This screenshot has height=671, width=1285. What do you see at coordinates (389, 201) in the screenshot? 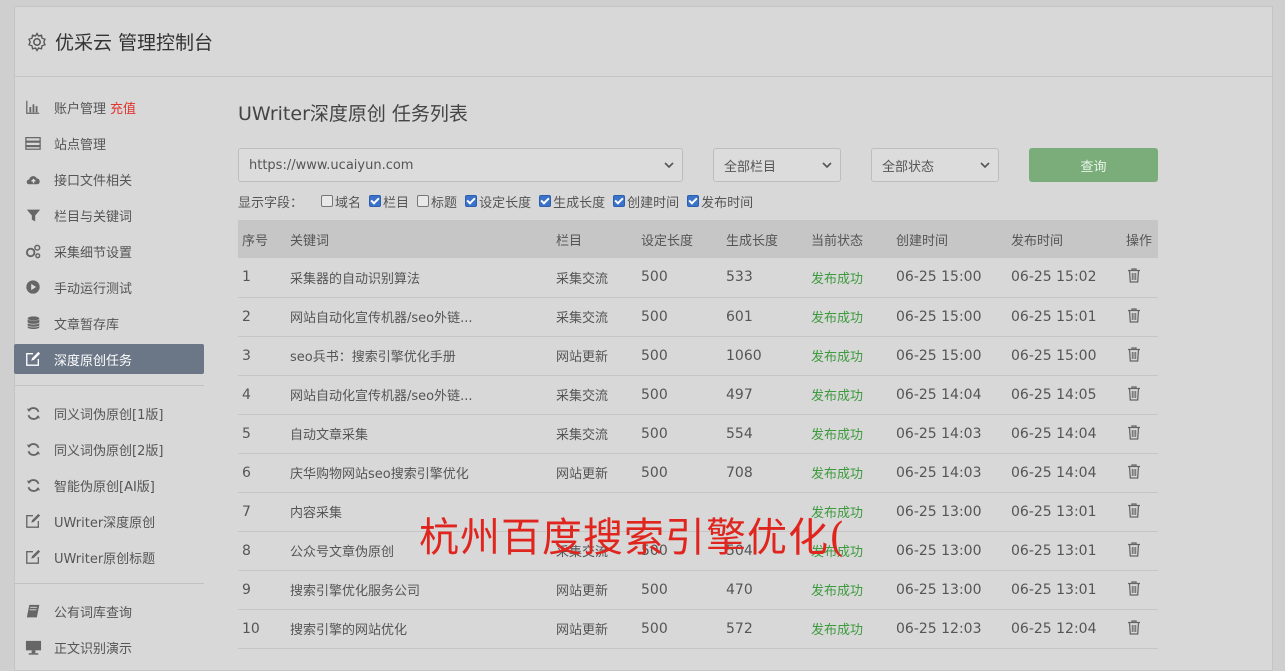
I see `field-checkbox: 栏目` at bounding box center [389, 201].